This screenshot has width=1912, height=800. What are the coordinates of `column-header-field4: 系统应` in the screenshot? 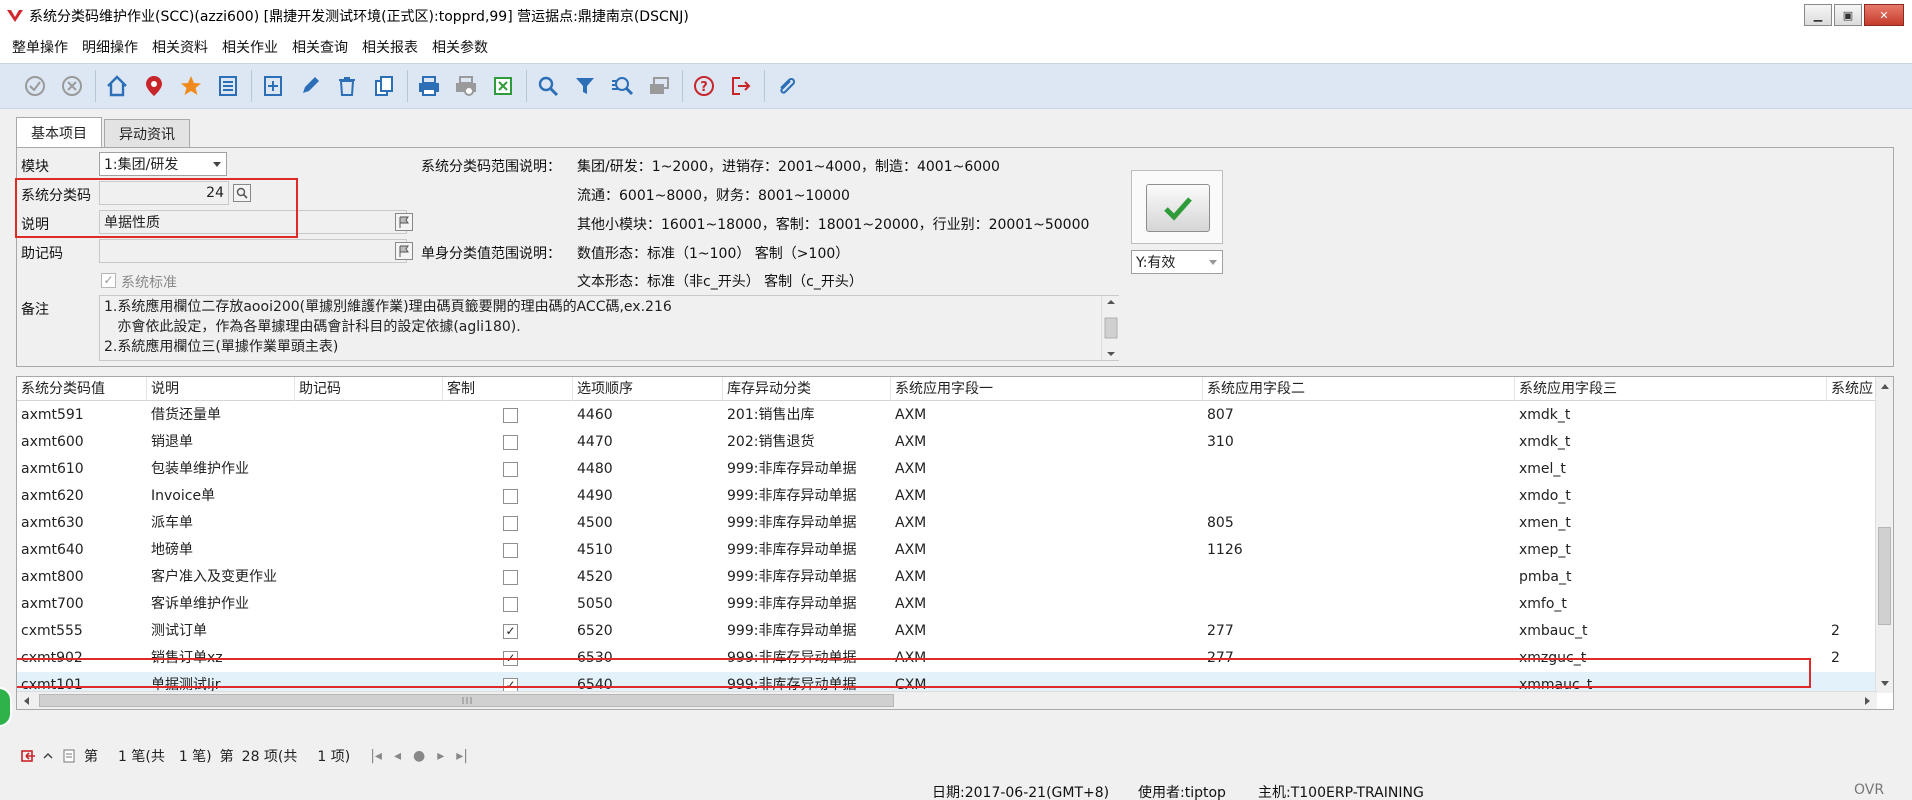 It's located at (1852, 389).